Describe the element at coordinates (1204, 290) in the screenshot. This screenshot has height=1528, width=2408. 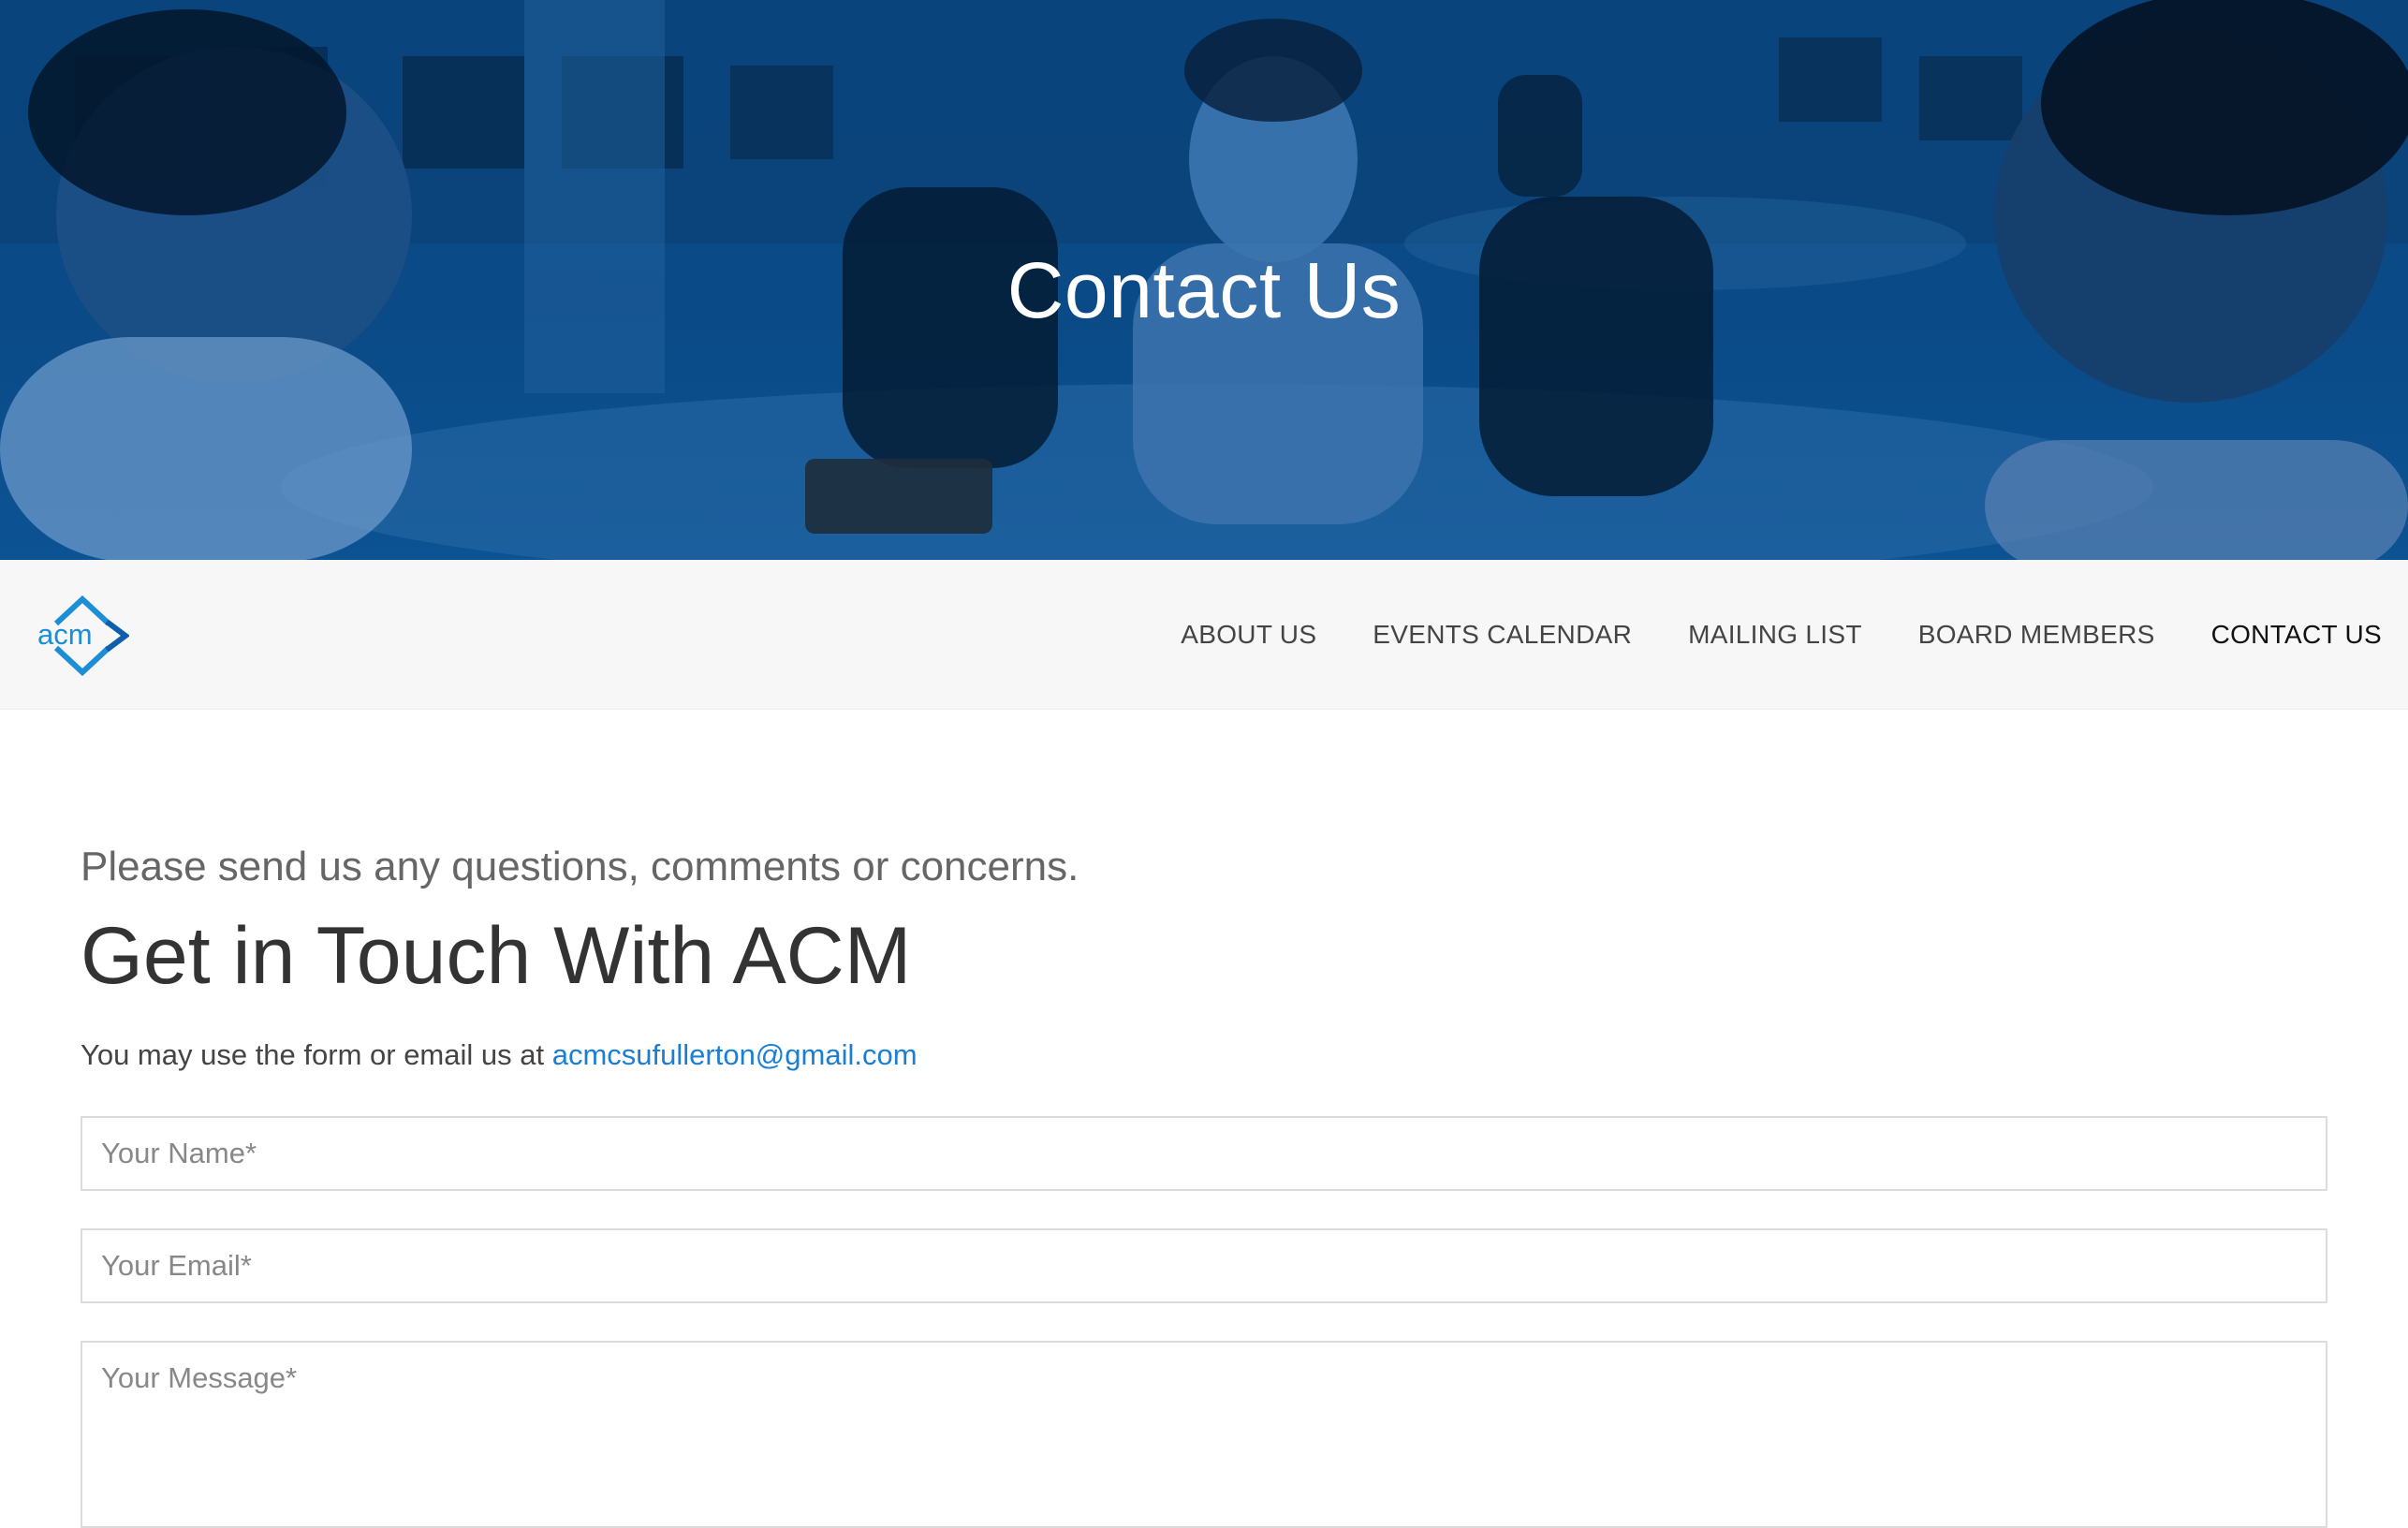
I see `page-title: Contact Us` at that location.